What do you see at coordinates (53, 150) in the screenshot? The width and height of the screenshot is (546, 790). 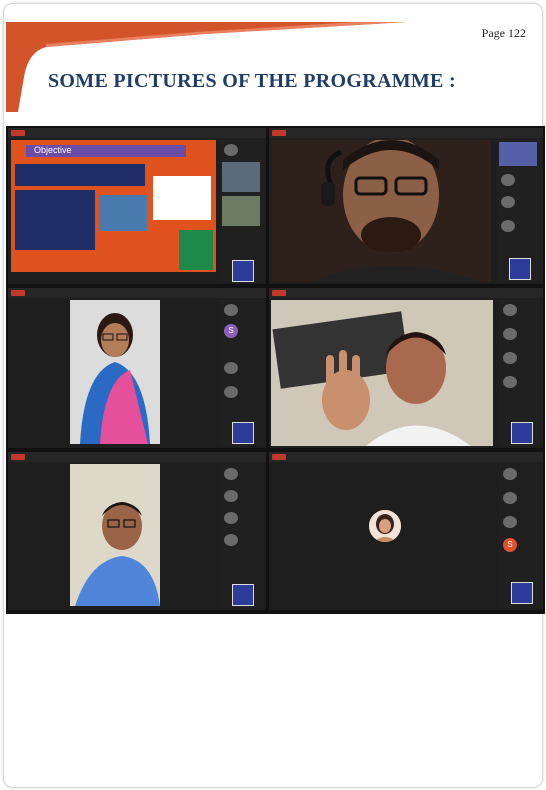 I see `slide-title: Objective` at bounding box center [53, 150].